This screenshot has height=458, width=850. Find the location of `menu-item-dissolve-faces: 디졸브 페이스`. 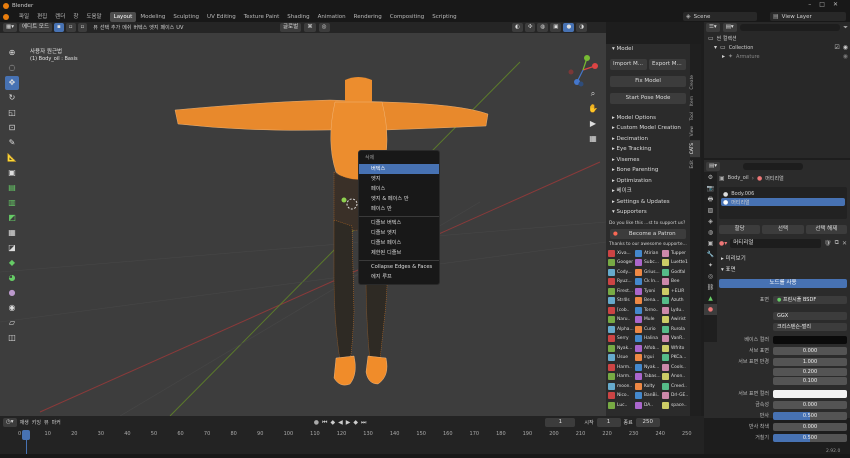

menu-item-dissolve-faces: 디졸브 페이스 is located at coordinates (399, 243).